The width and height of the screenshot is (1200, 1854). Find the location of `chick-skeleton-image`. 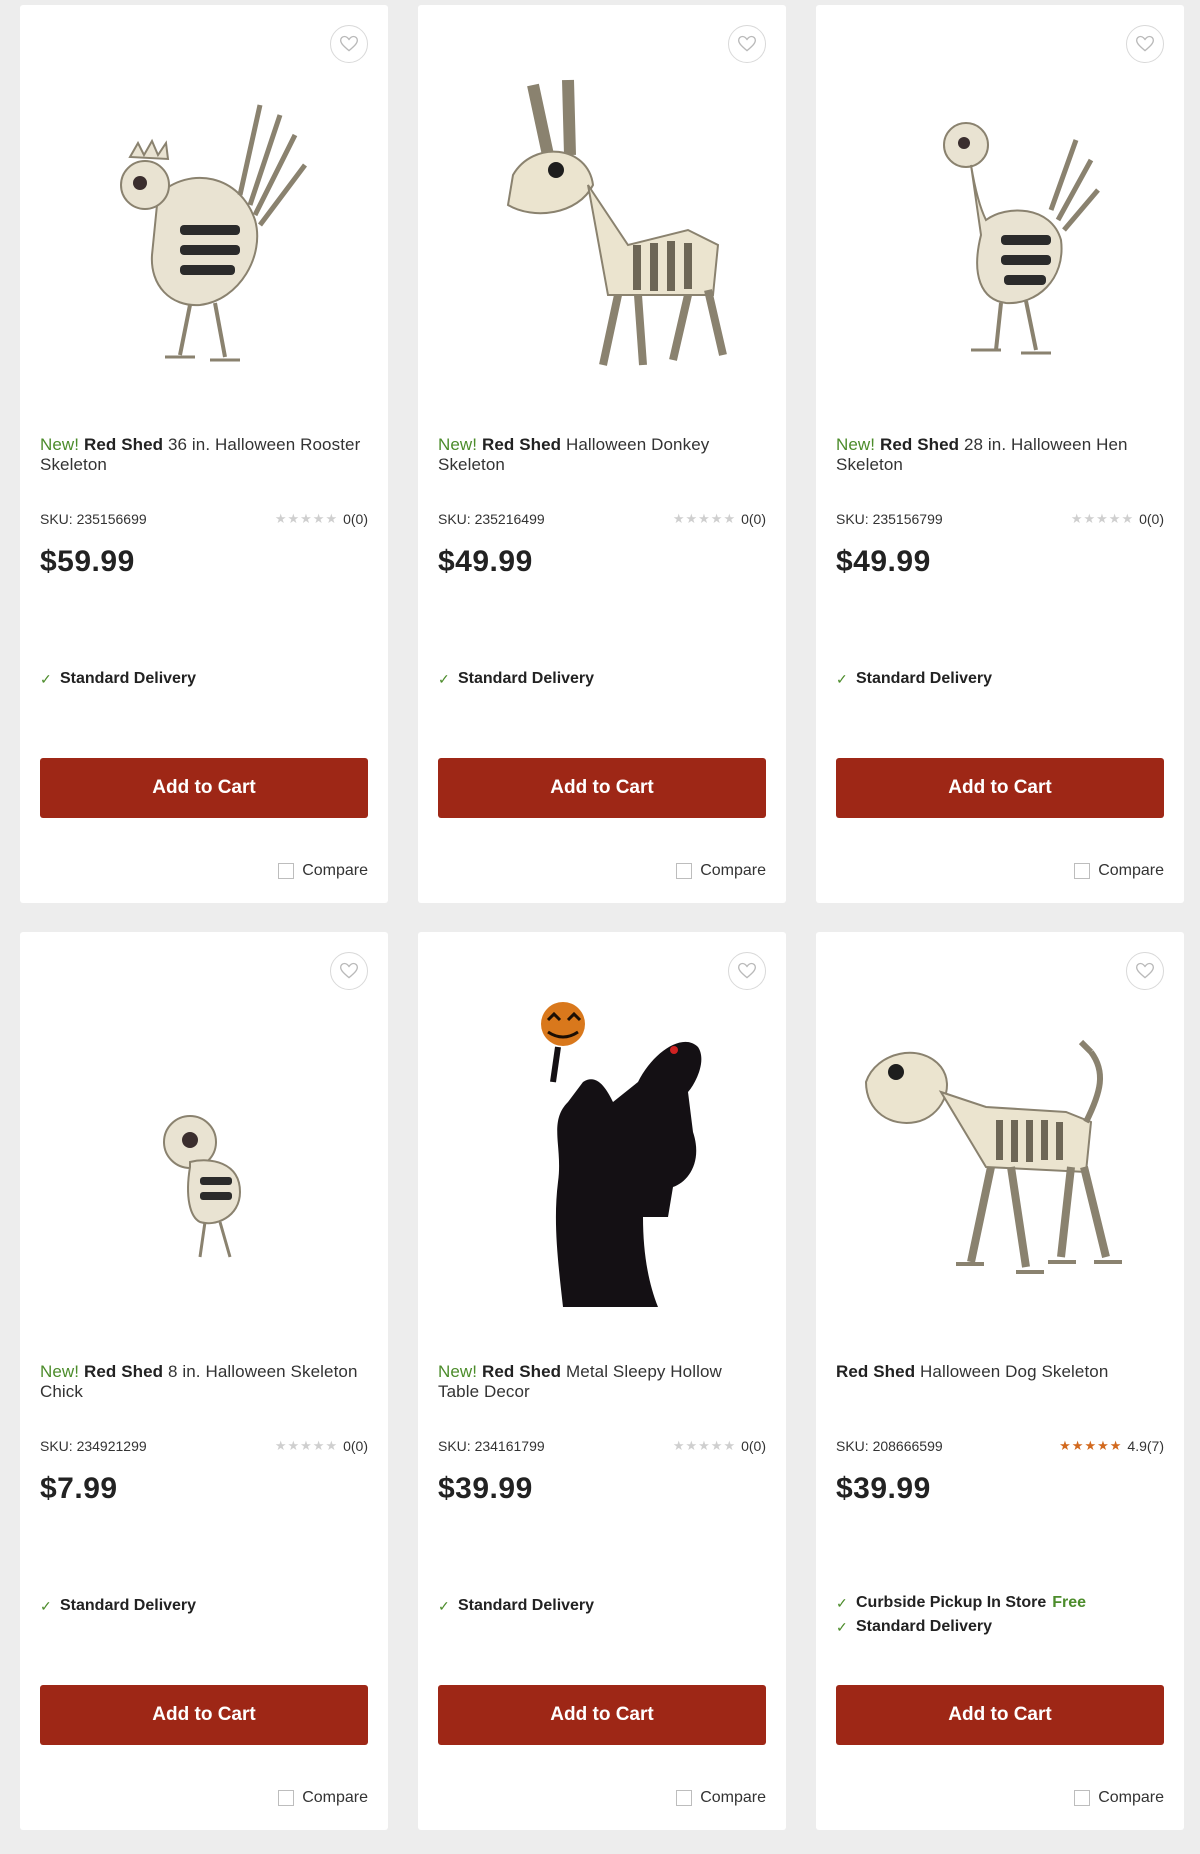

chick-skeleton-image is located at coordinates (204, 1215).